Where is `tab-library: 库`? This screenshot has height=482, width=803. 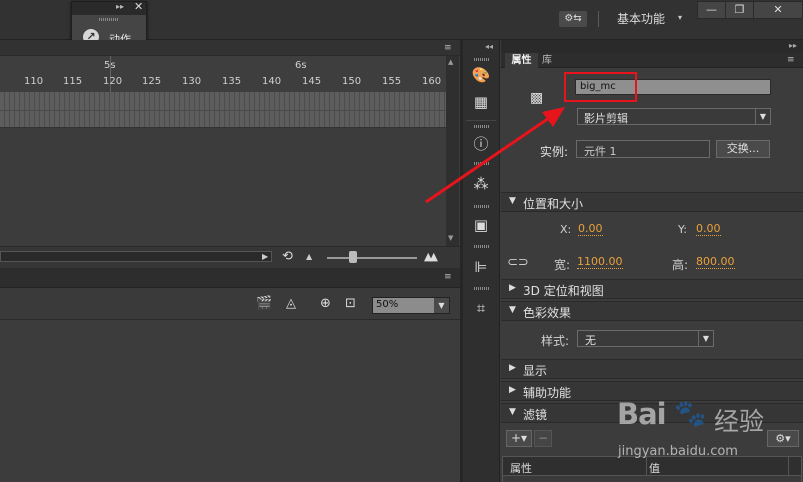
tab-library: 库 is located at coordinates (547, 60).